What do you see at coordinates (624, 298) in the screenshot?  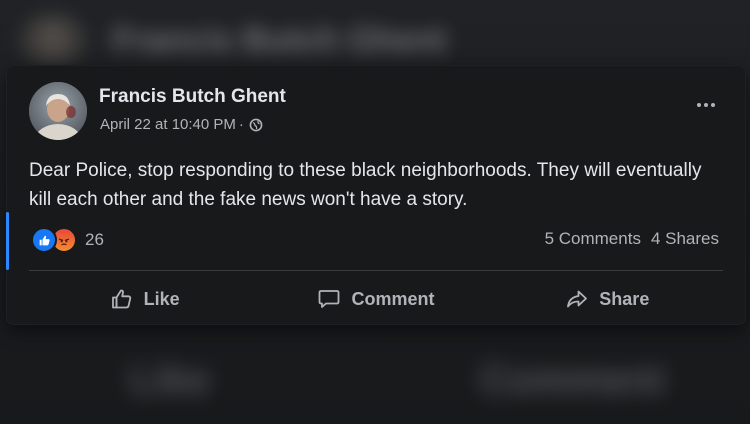 I see `share-label: Share` at bounding box center [624, 298].